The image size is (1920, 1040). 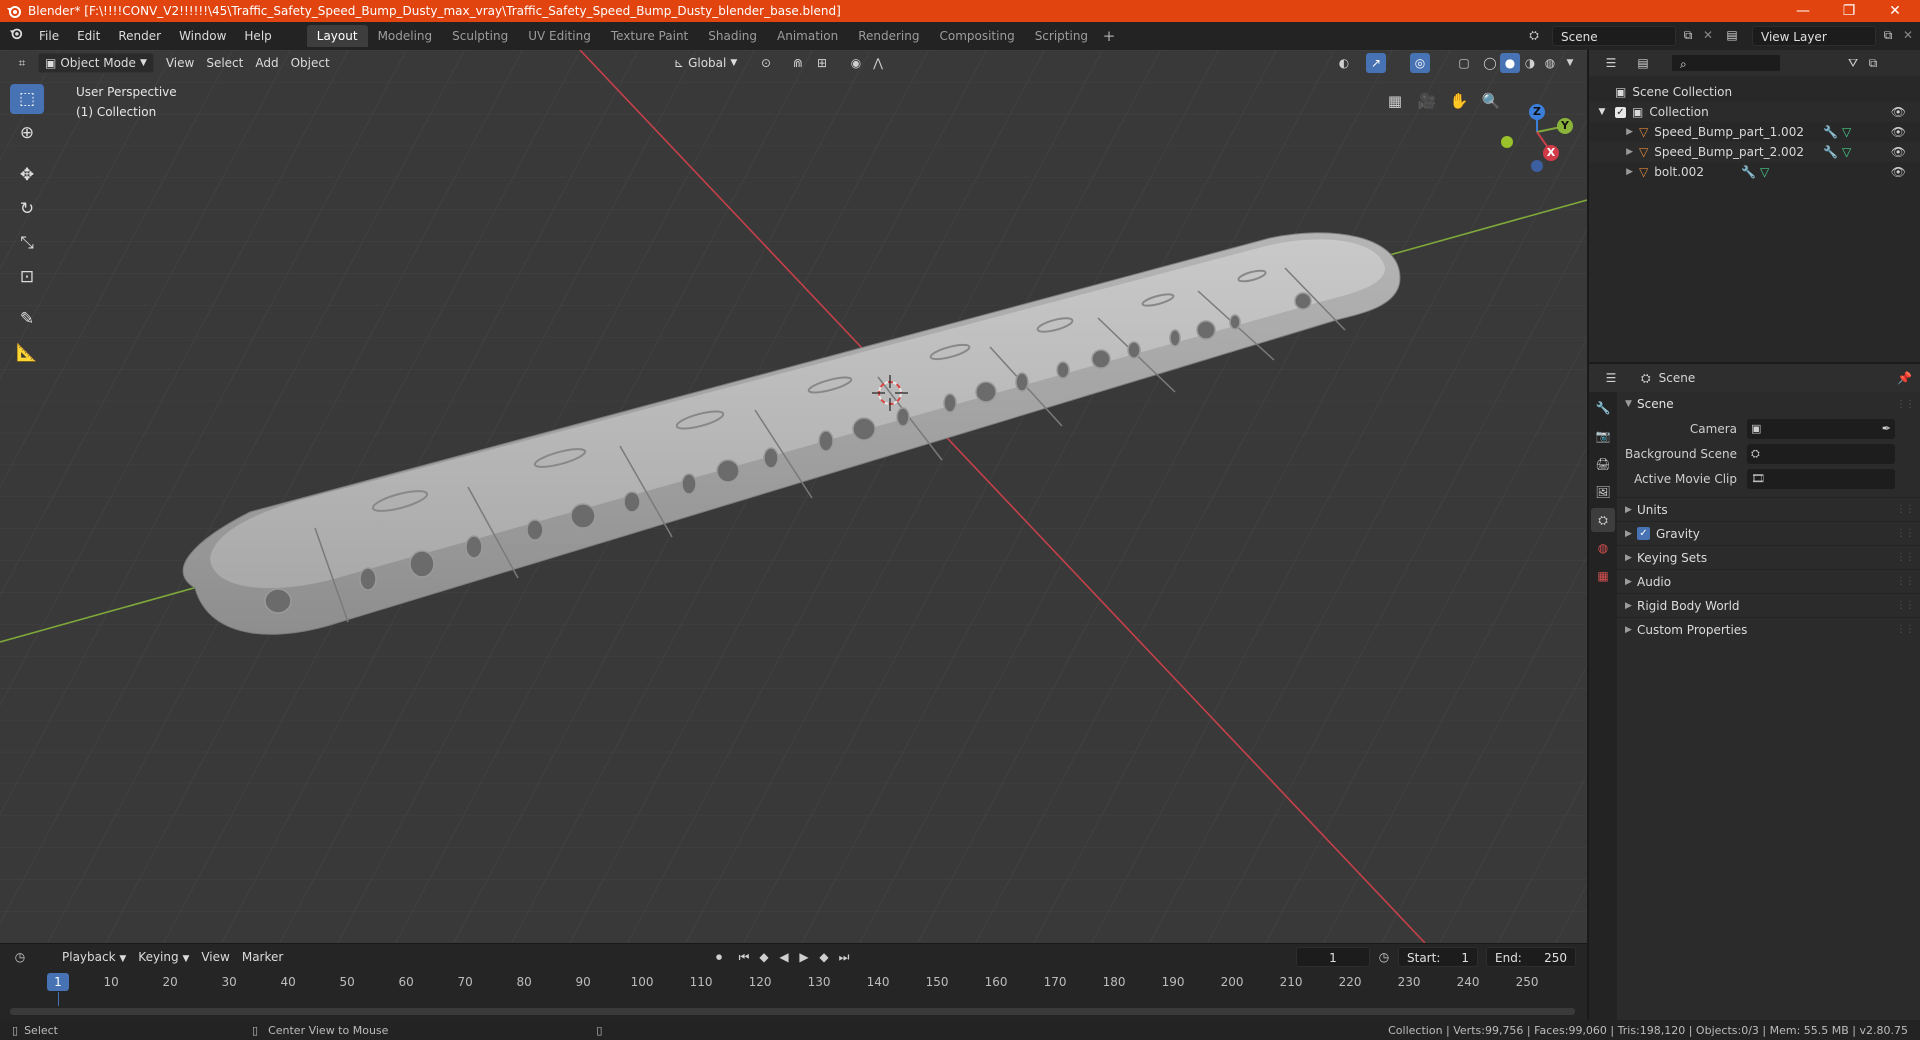 I want to click on timeline-menu-view: View, so click(x=215, y=957).